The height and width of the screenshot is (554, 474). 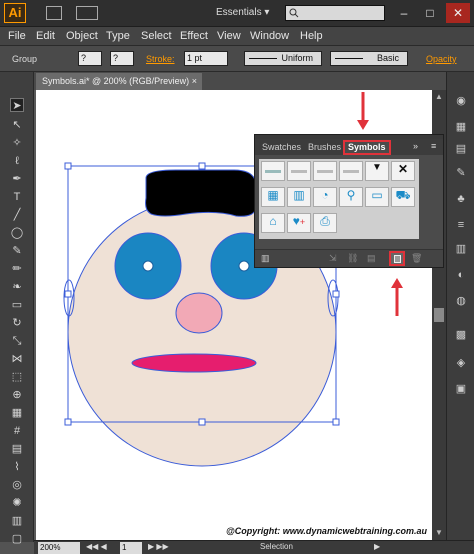 I want to click on break-link-icon: ⛓, so click(x=352, y=258).